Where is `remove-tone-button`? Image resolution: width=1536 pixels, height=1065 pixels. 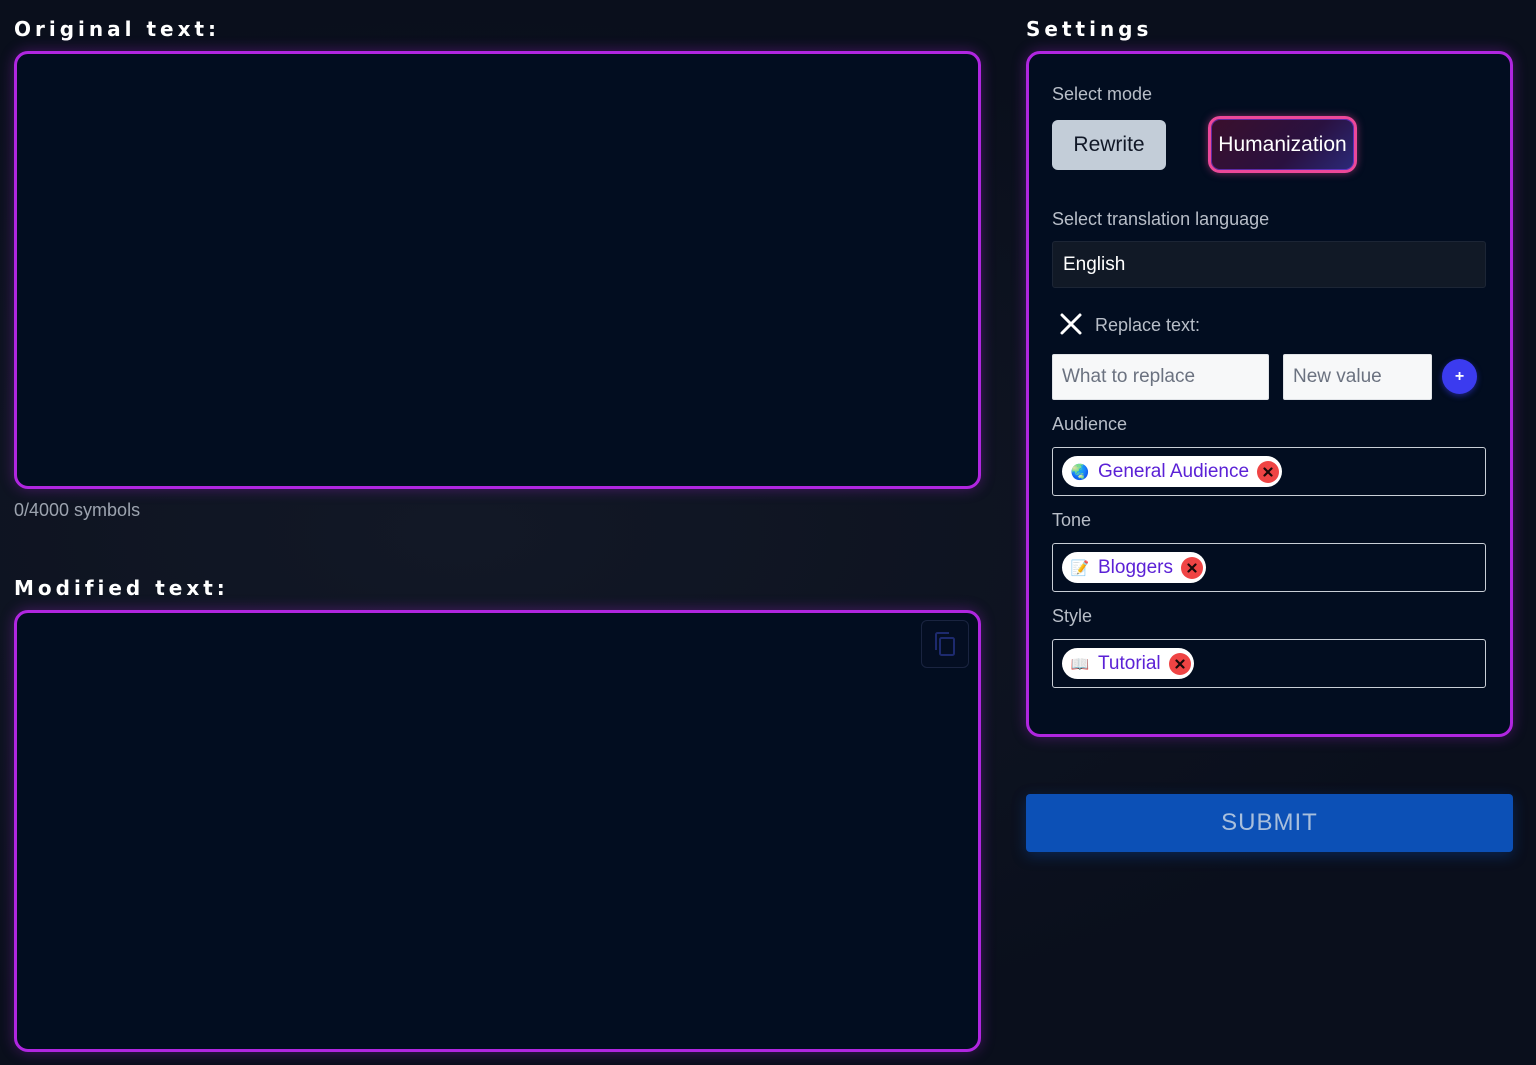
remove-tone-button is located at coordinates (1192, 567).